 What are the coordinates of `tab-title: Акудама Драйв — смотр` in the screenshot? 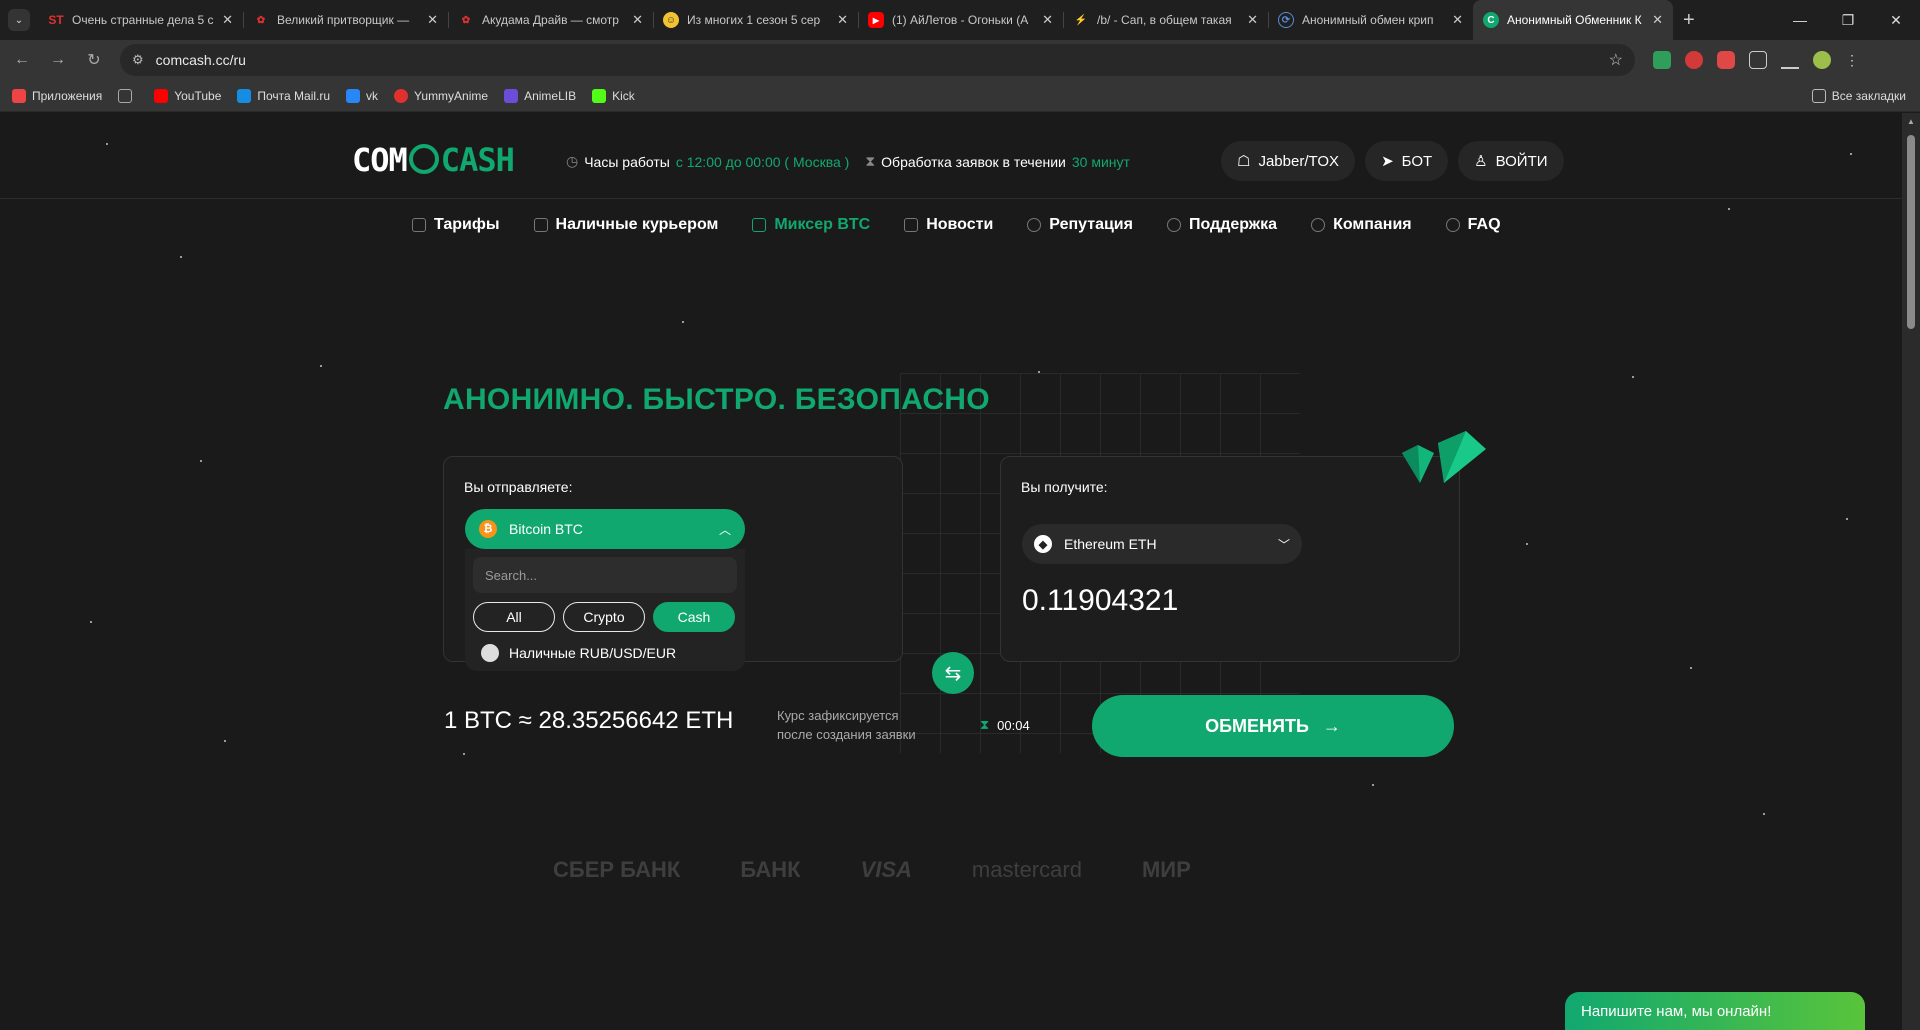 It's located at (550, 20).